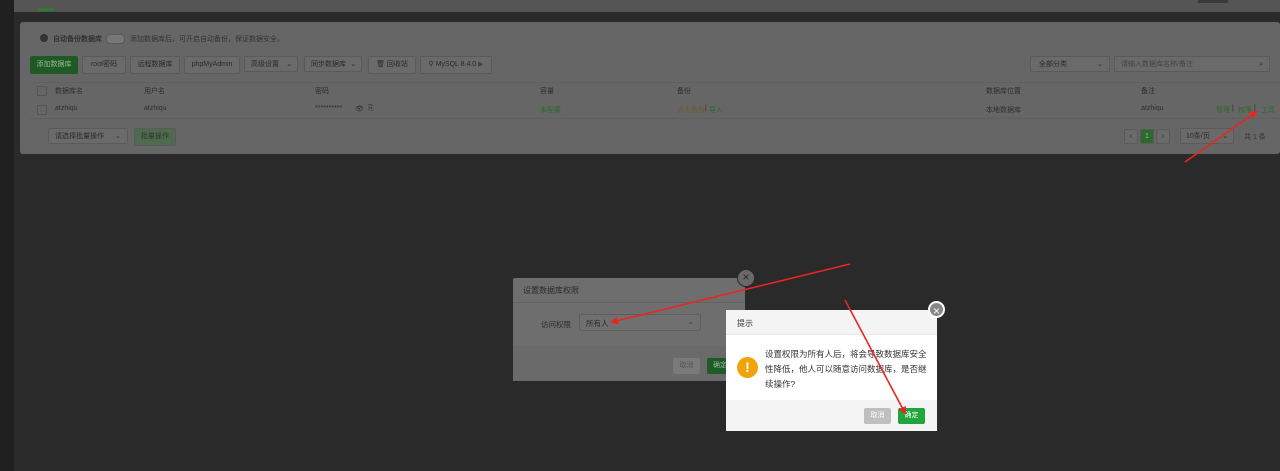 The height and width of the screenshot is (471, 1280). Describe the element at coordinates (54, 65) in the screenshot. I see `add-database-button: 添加数据库` at that location.